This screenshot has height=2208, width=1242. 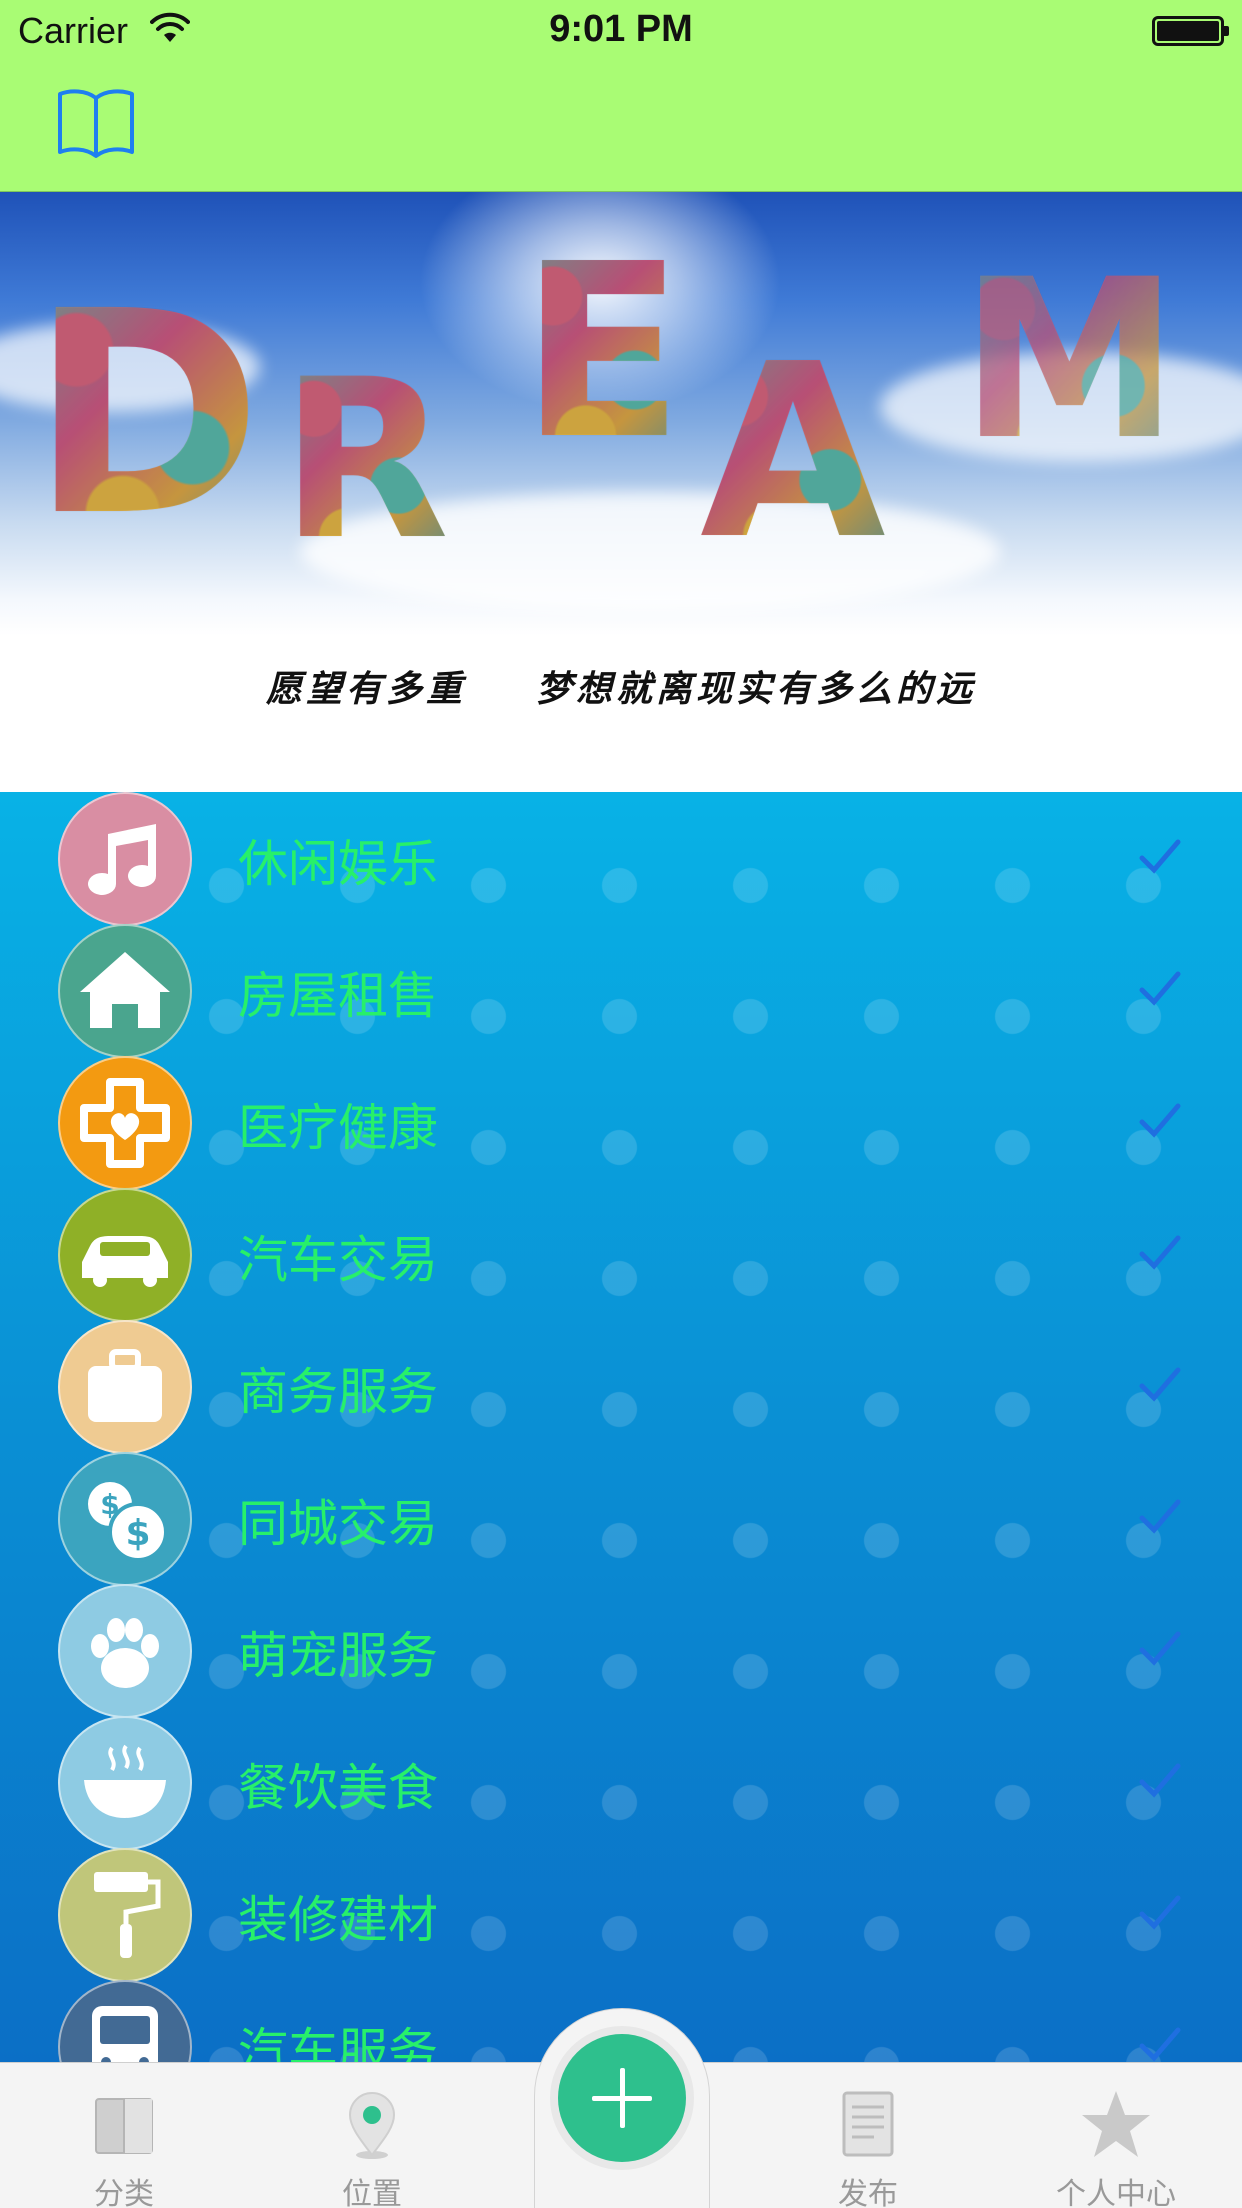 What do you see at coordinates (868, 2124) in the screenshot?
I see `document-icon` at bounding box center [868, 2124].